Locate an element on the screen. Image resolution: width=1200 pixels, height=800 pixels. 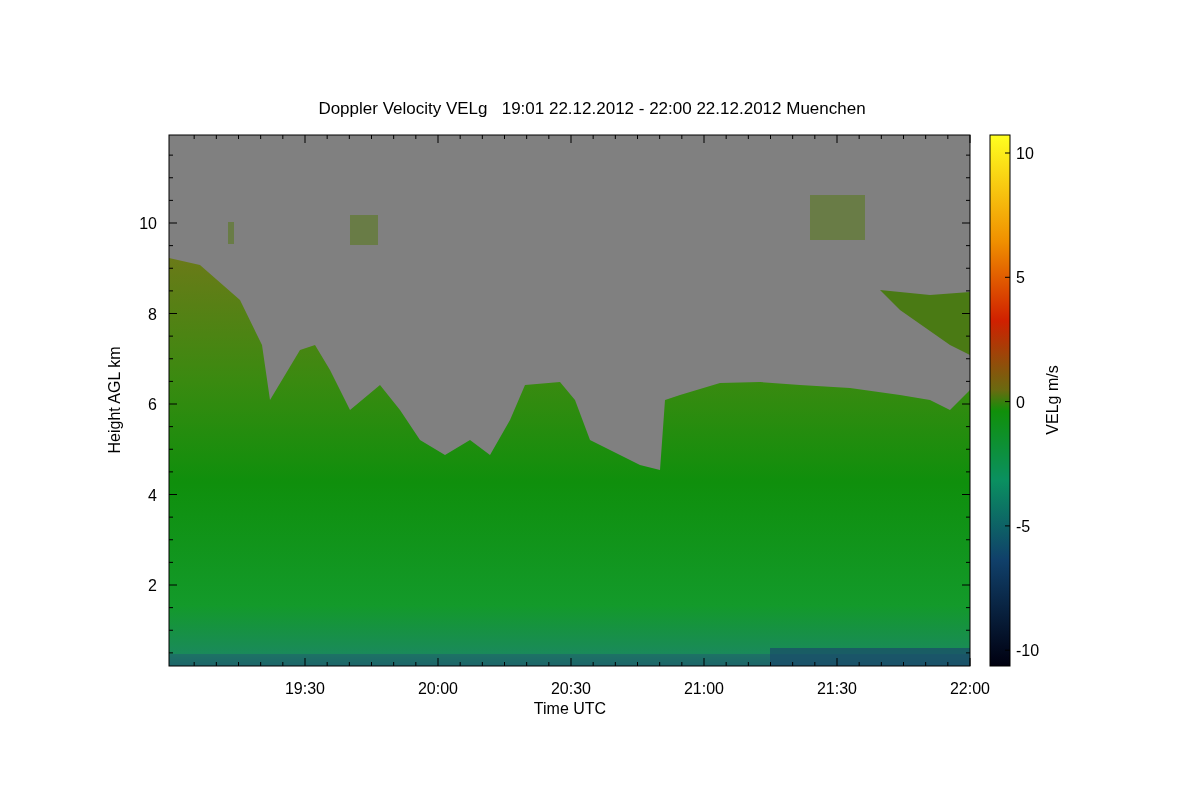
y-tick-label: 6 is located at coordinates (152, 404).